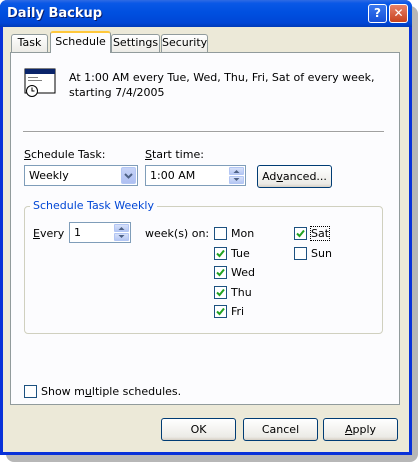 This screenshot has width=418, height=462. Describe the element at coordinates (206, 13) in the screenshot. I see `title-bar: Daily Backup ? ✕` at that location.